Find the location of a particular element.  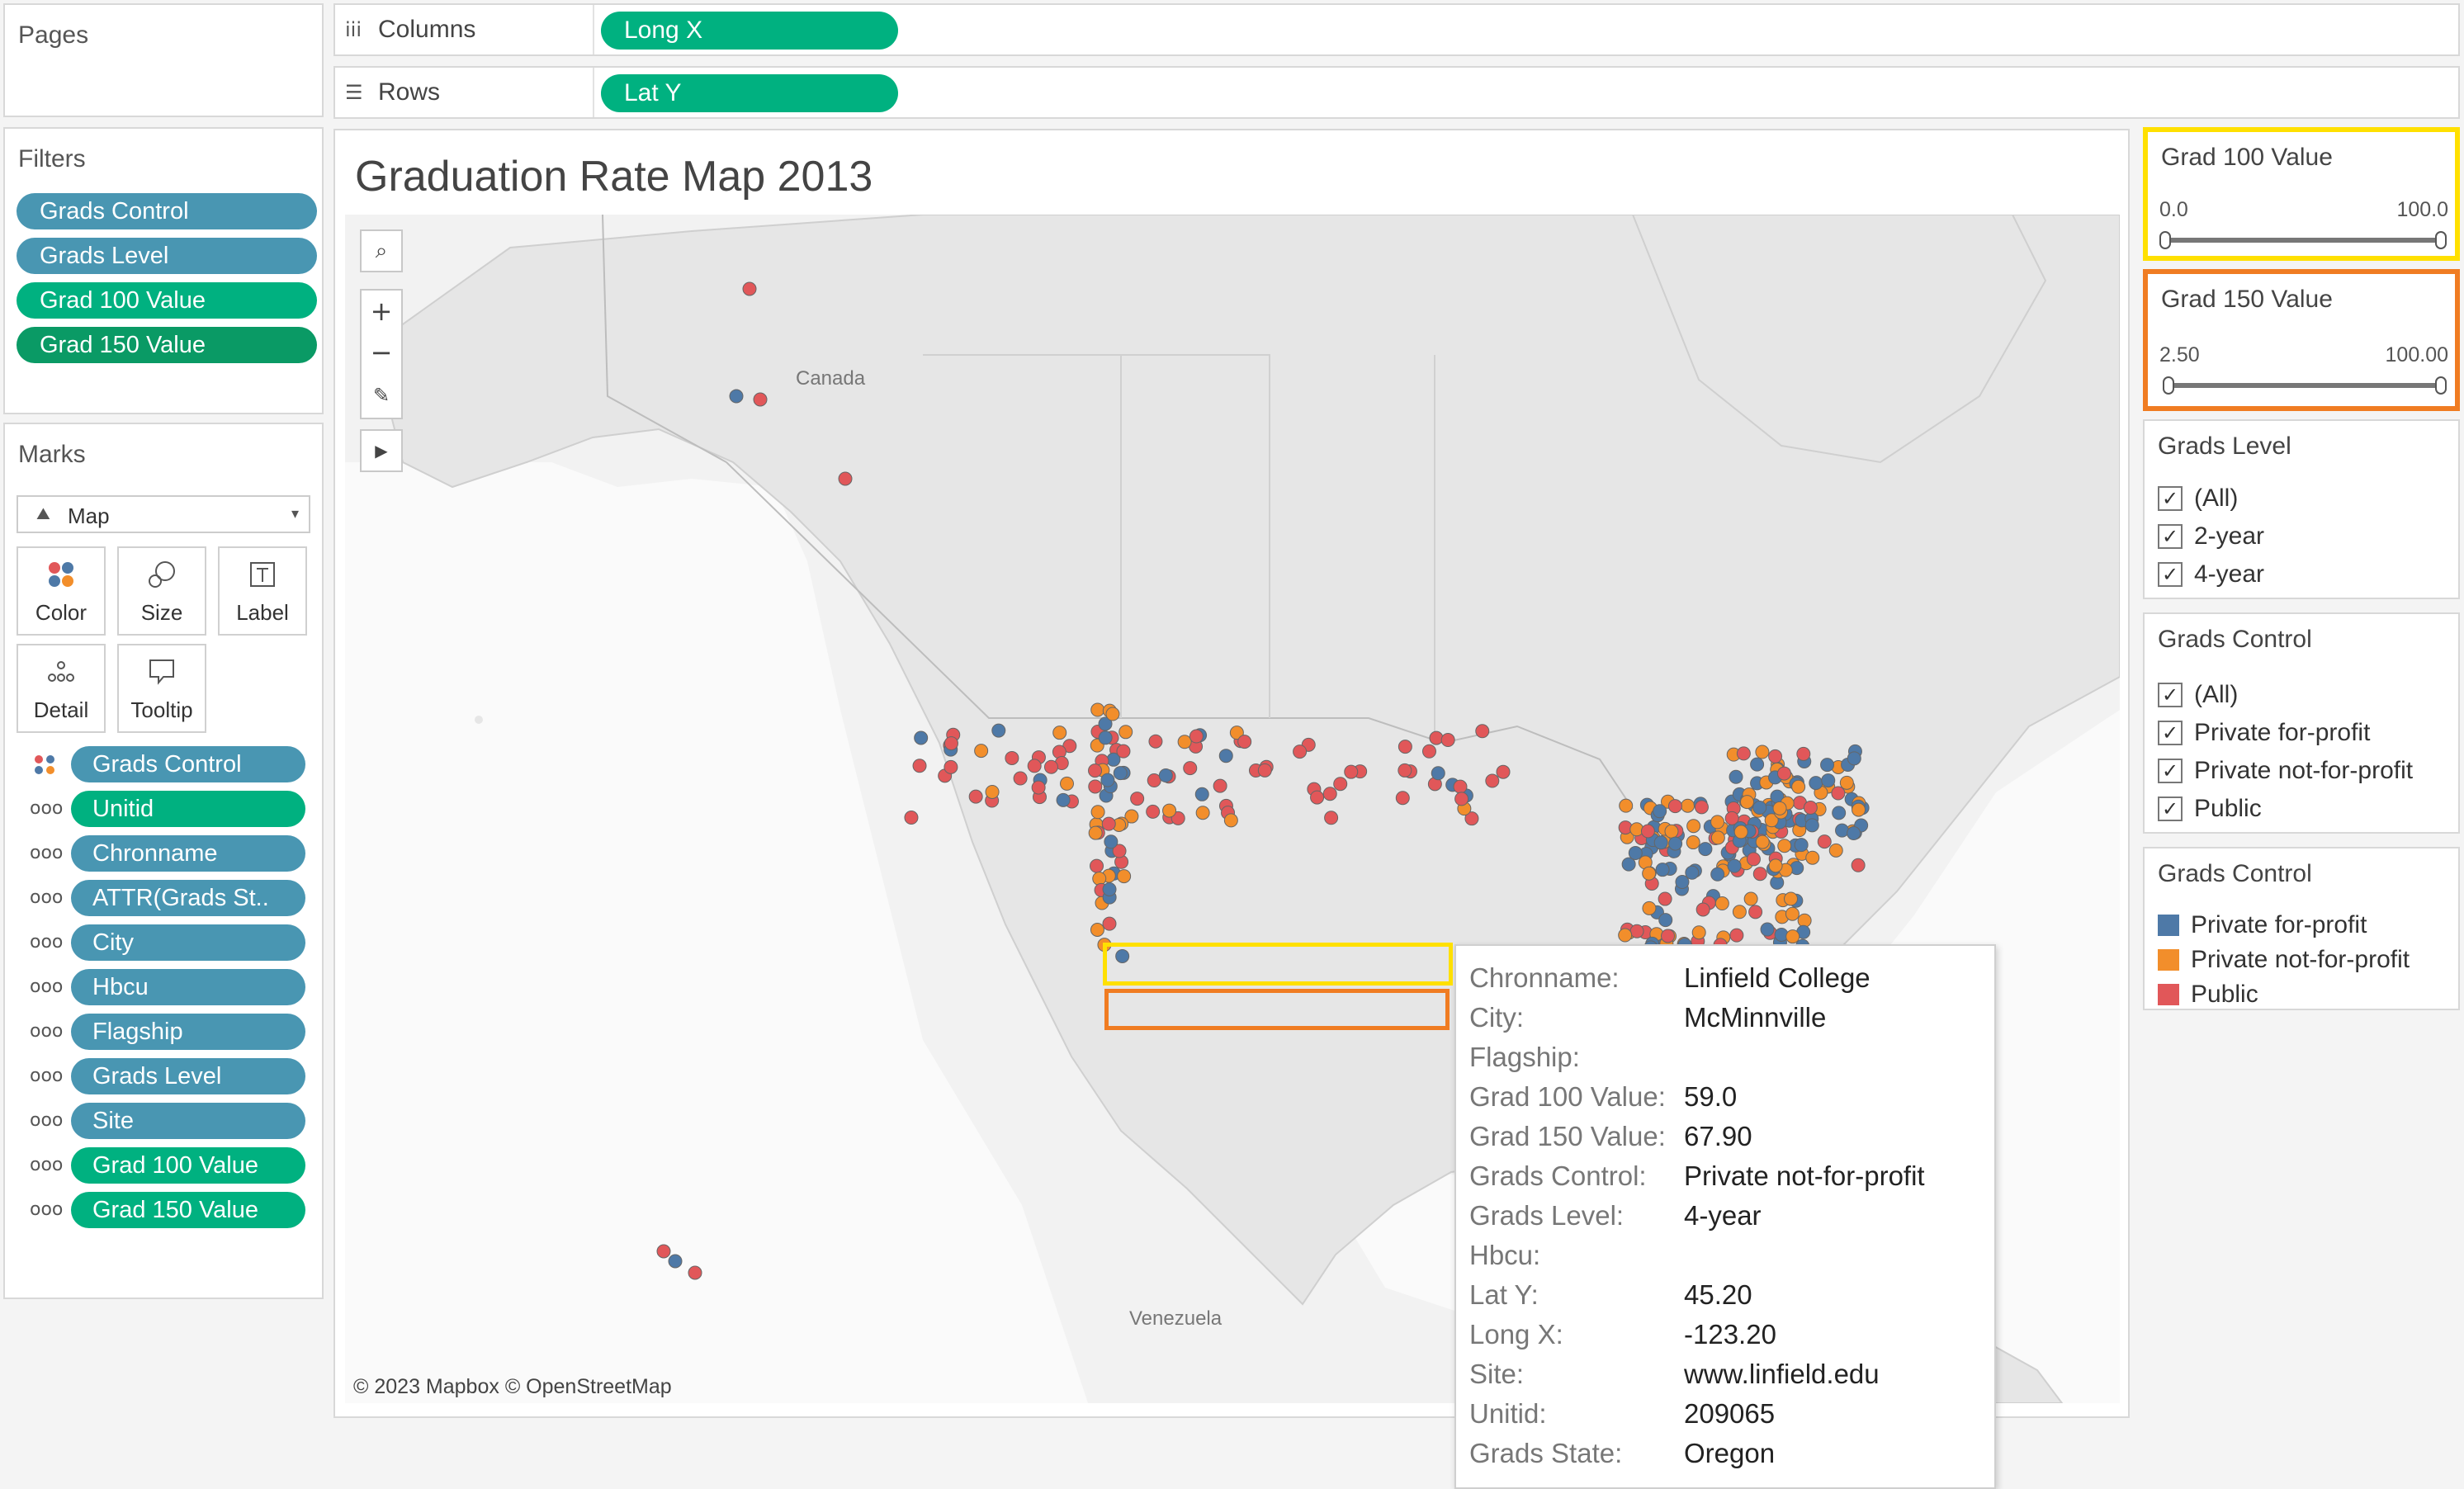

tooltip-button: Tooltip is located at coordinates (162, 689).